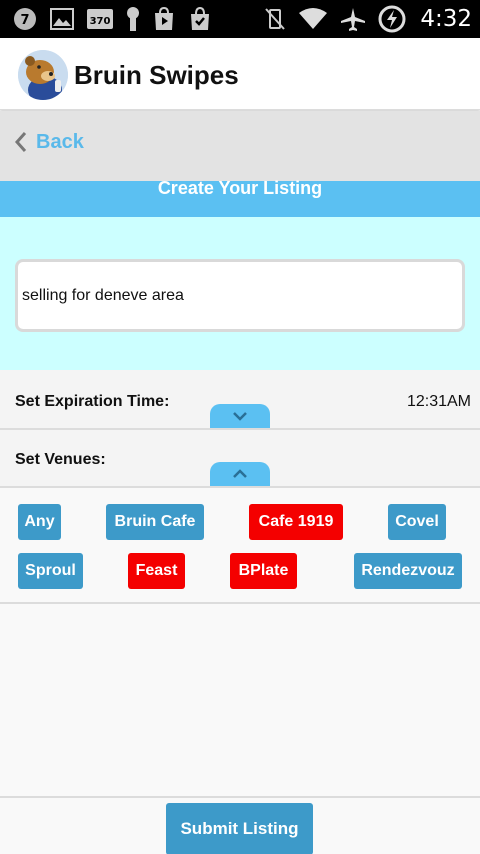 The width and height of the screenshot is (480, 854). What do you see at coordinates (100, 21) in the screenshot?
I see `badge-370-text: 370` at bounding box center [100, 21].